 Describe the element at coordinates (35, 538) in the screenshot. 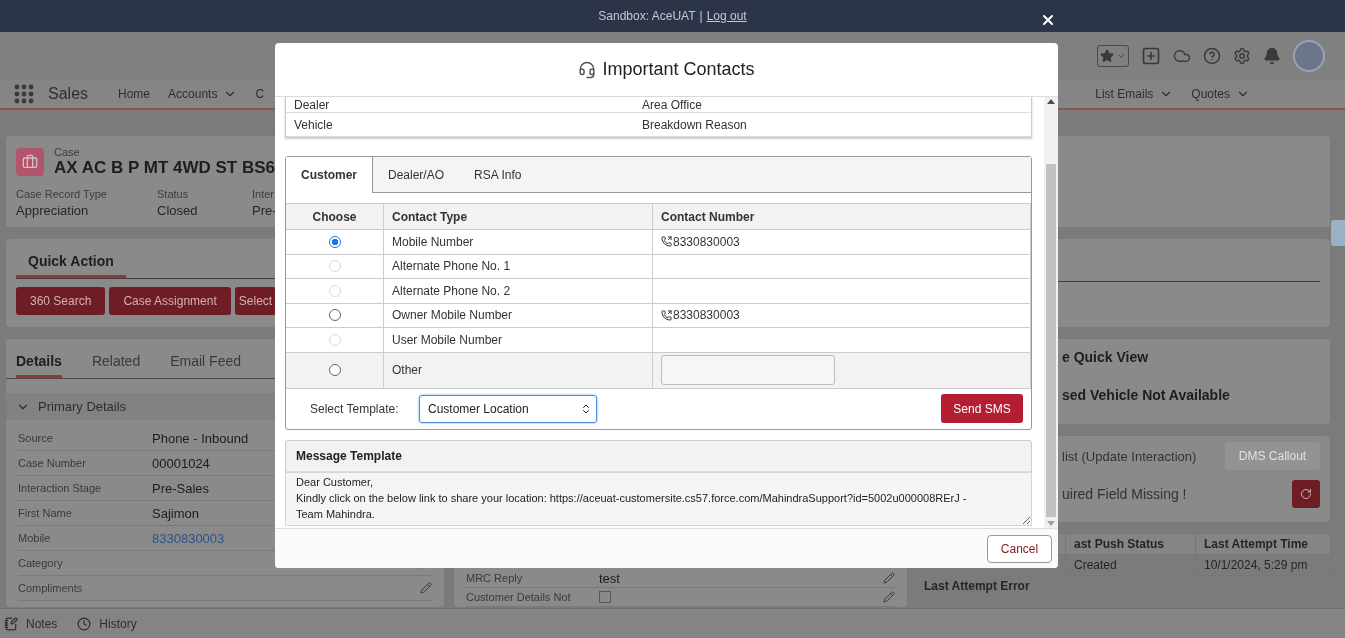

I see `field-label: Mobile` at that location.